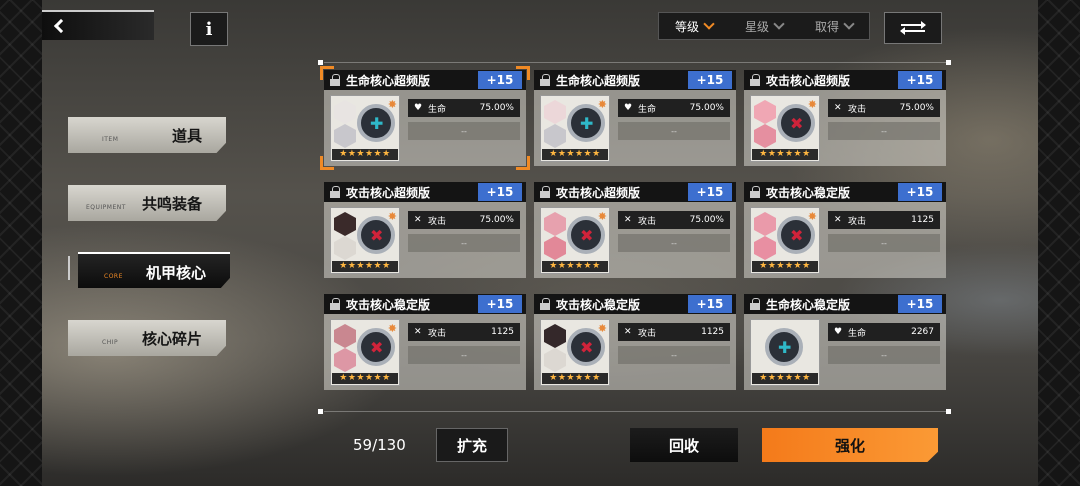  Describe the element at coordinates (147, 135) in the screenshot. I see `tab-item: ITEM 道具` at that location.